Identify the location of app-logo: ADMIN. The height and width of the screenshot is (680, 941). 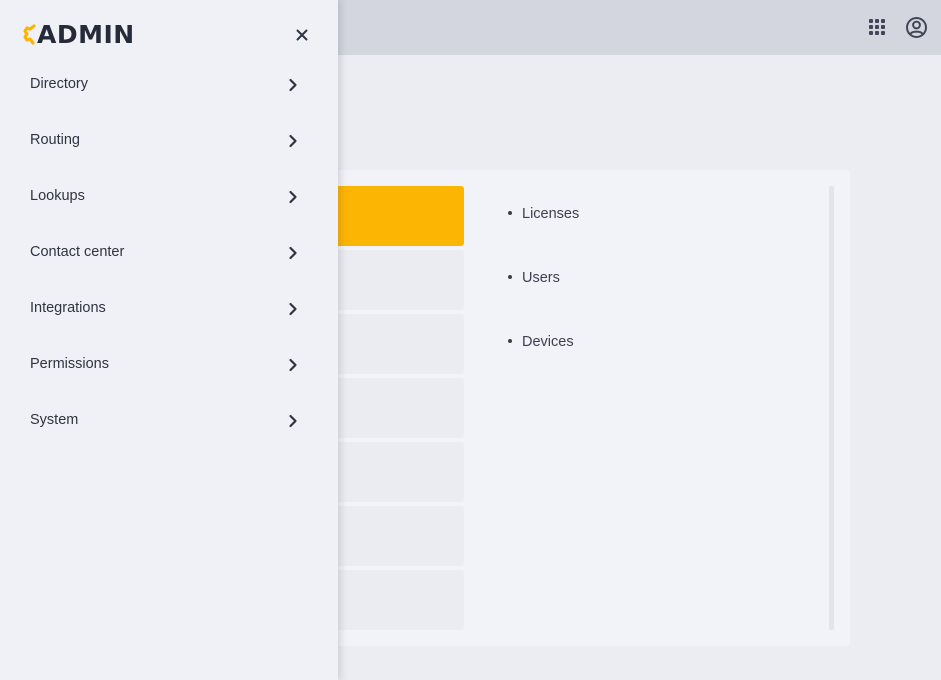
(78, 35).